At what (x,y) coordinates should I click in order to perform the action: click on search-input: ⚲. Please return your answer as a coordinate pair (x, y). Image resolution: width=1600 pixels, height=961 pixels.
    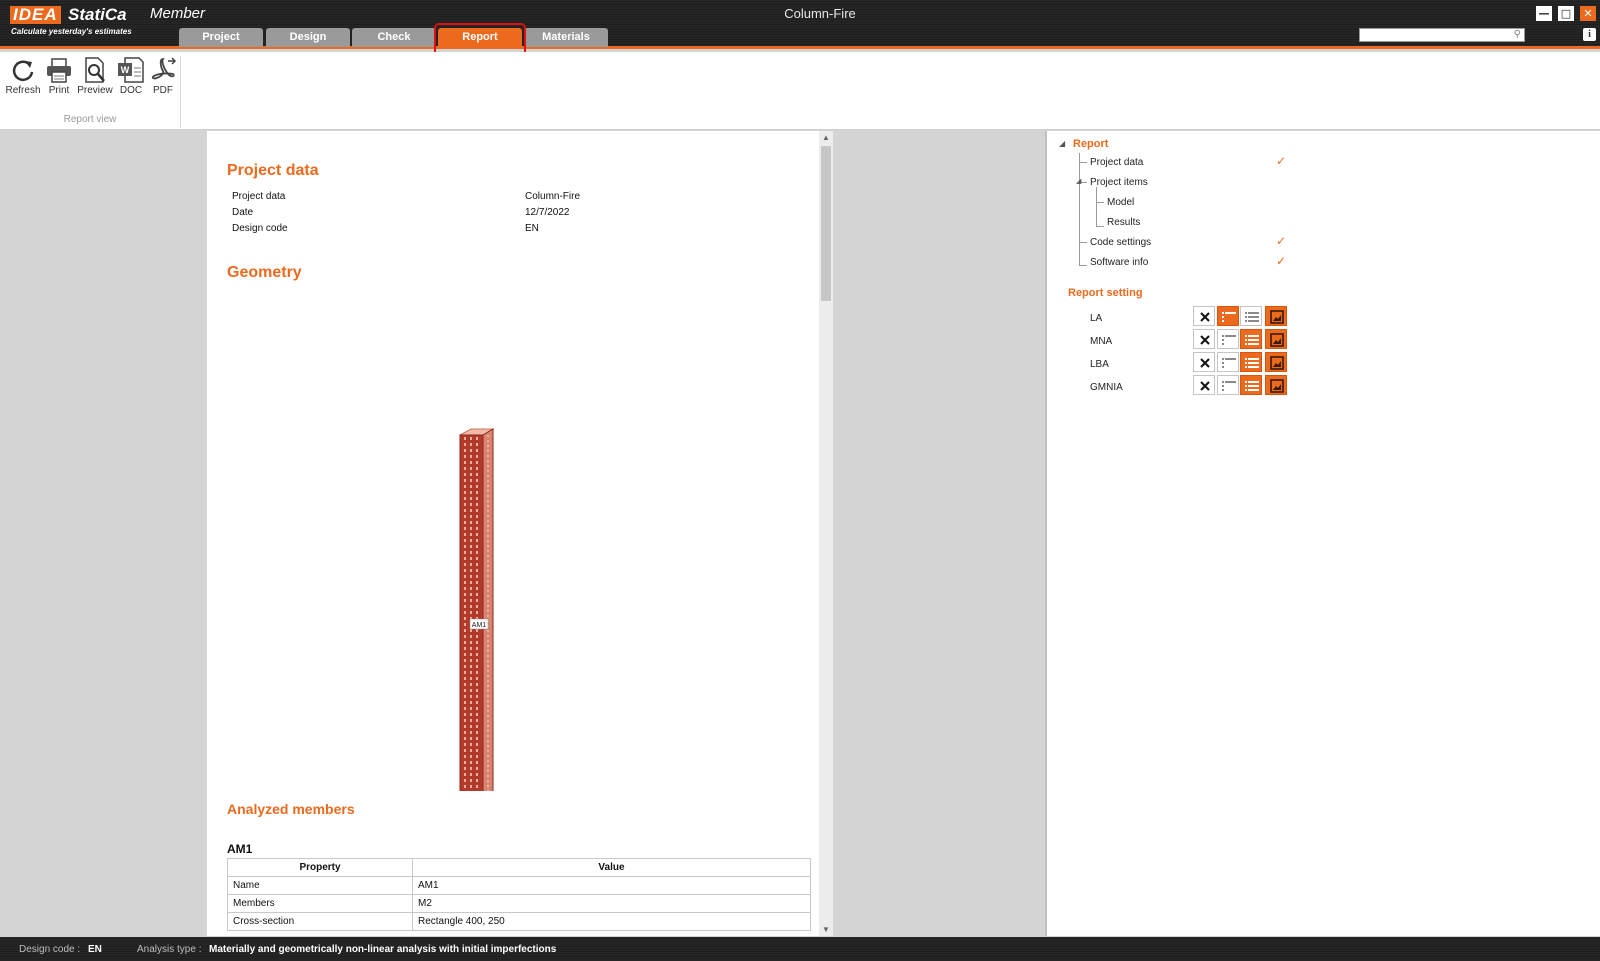
    Looking at the image, I should click on (1442, 35).